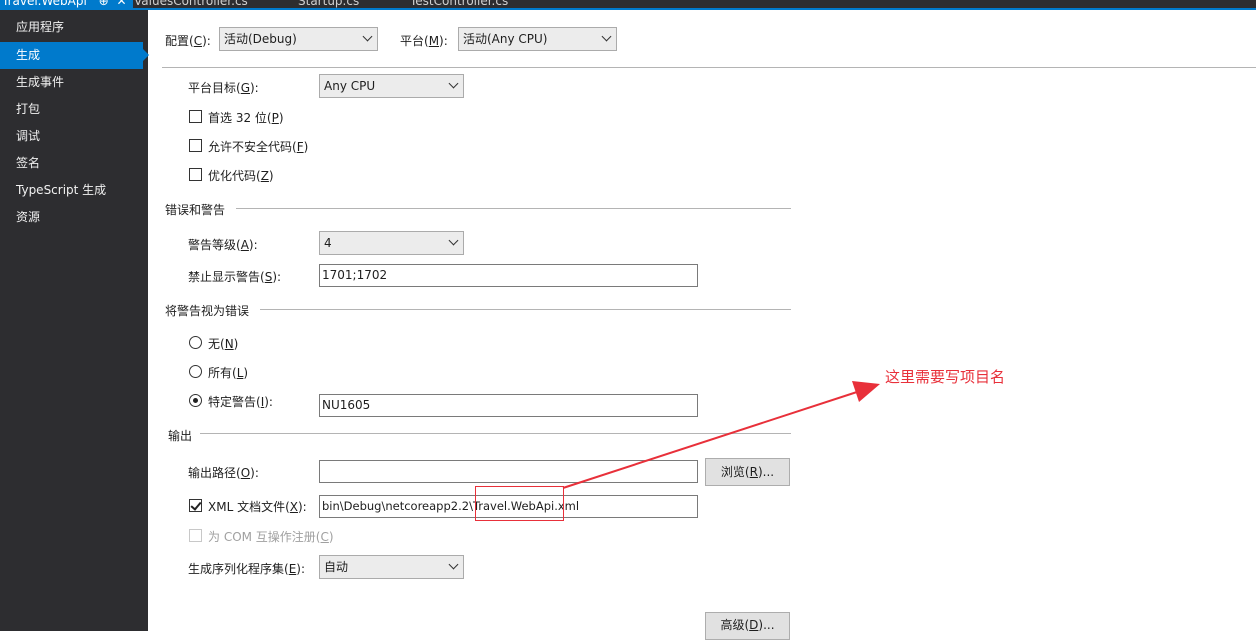  I want to click on annotation-arrow-icon, so click(721, 435).